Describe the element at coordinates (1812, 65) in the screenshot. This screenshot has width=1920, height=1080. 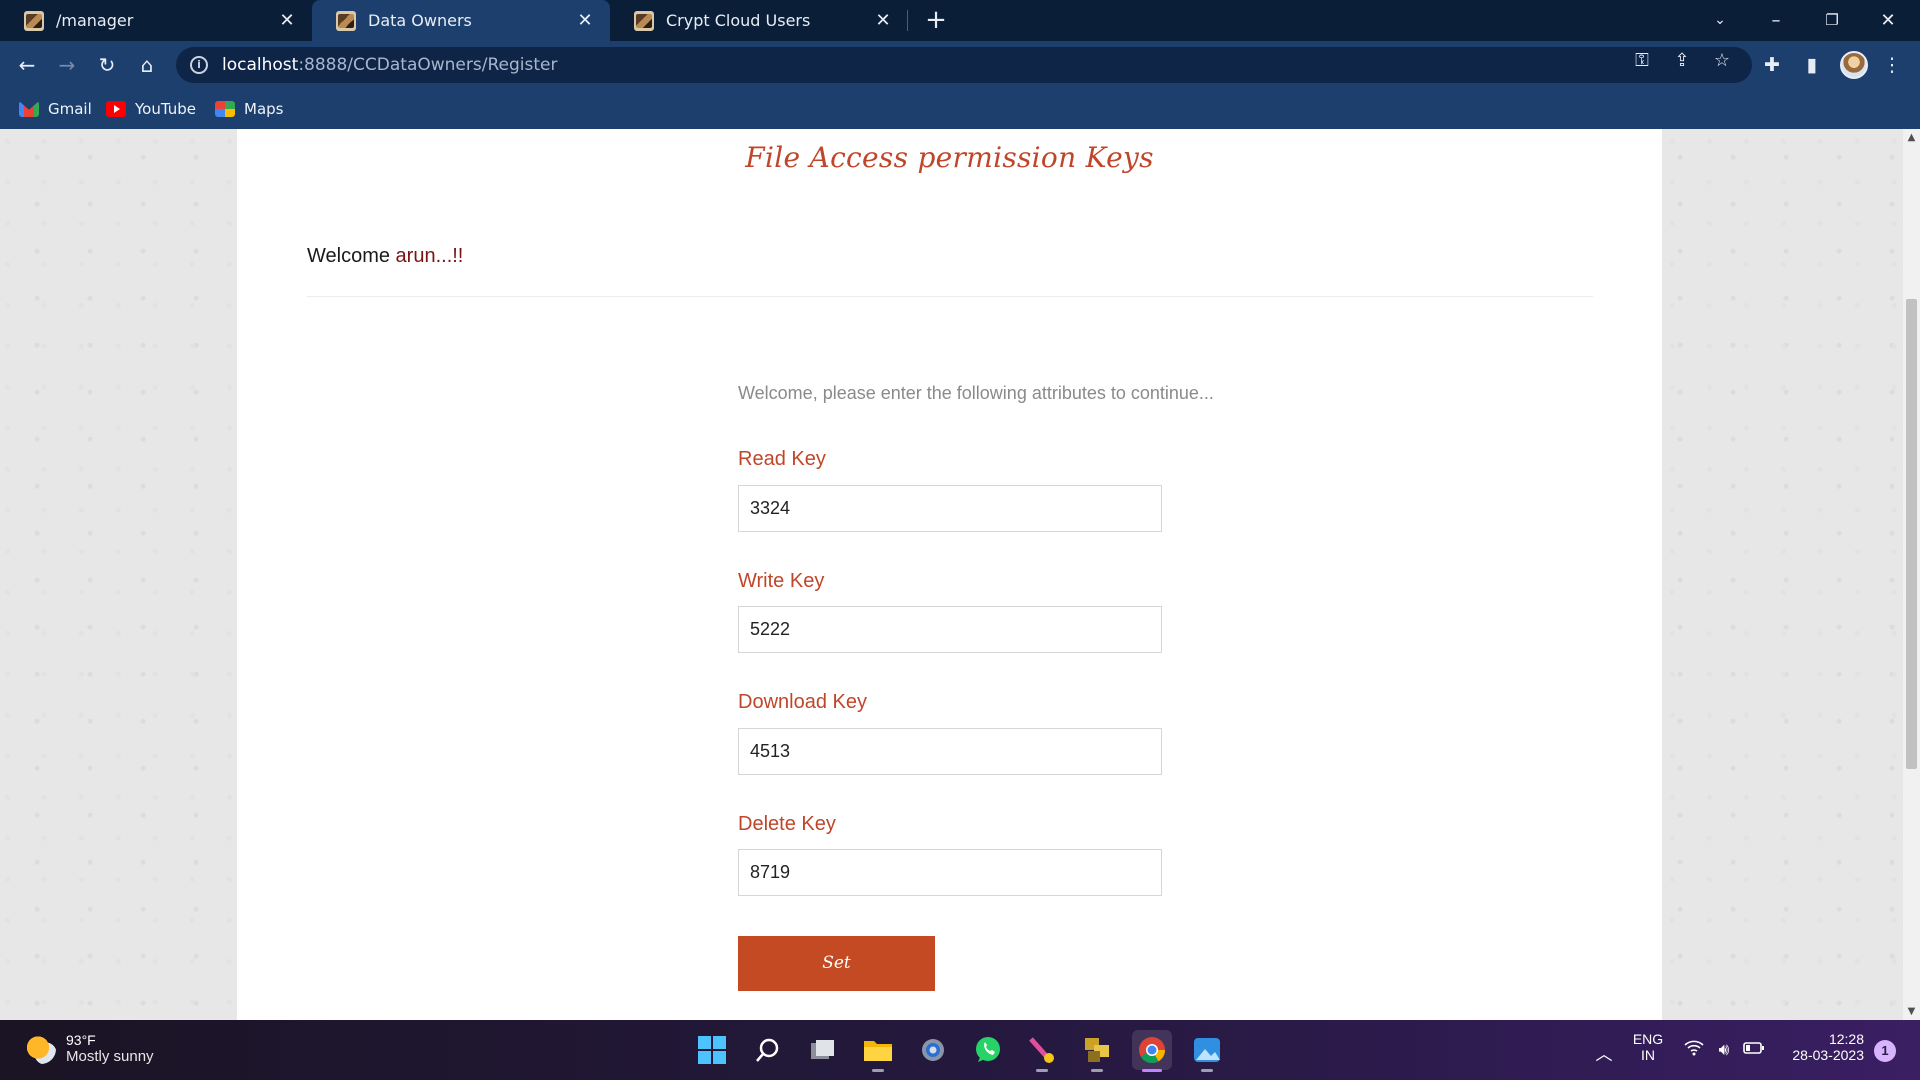
I see `side-panel-icon: ▮` at that location.